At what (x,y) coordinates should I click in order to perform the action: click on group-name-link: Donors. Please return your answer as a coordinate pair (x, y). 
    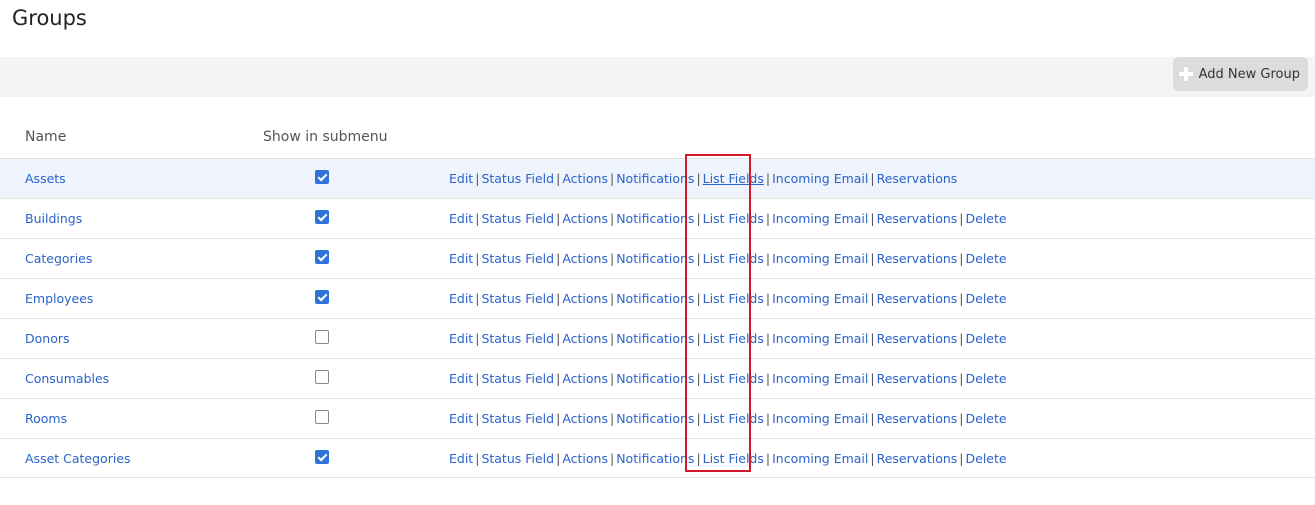
    Looking at the image, I should click on (47, 338).